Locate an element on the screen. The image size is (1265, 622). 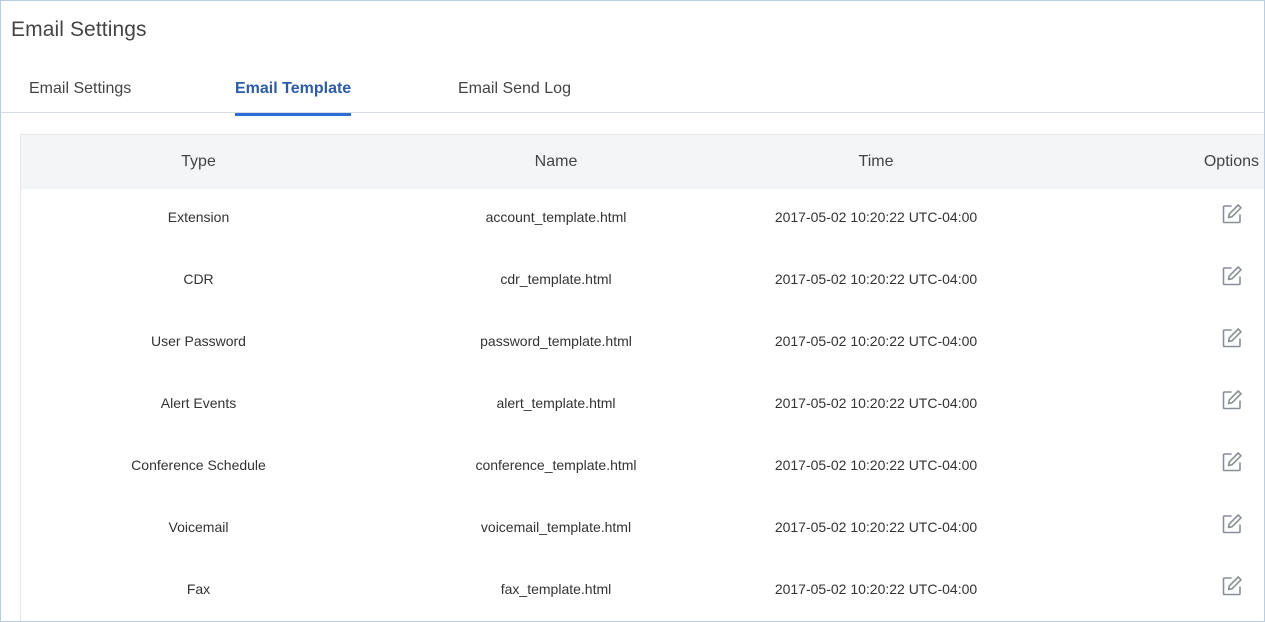
cell-type: Fax is located at coordinates (198, 589).